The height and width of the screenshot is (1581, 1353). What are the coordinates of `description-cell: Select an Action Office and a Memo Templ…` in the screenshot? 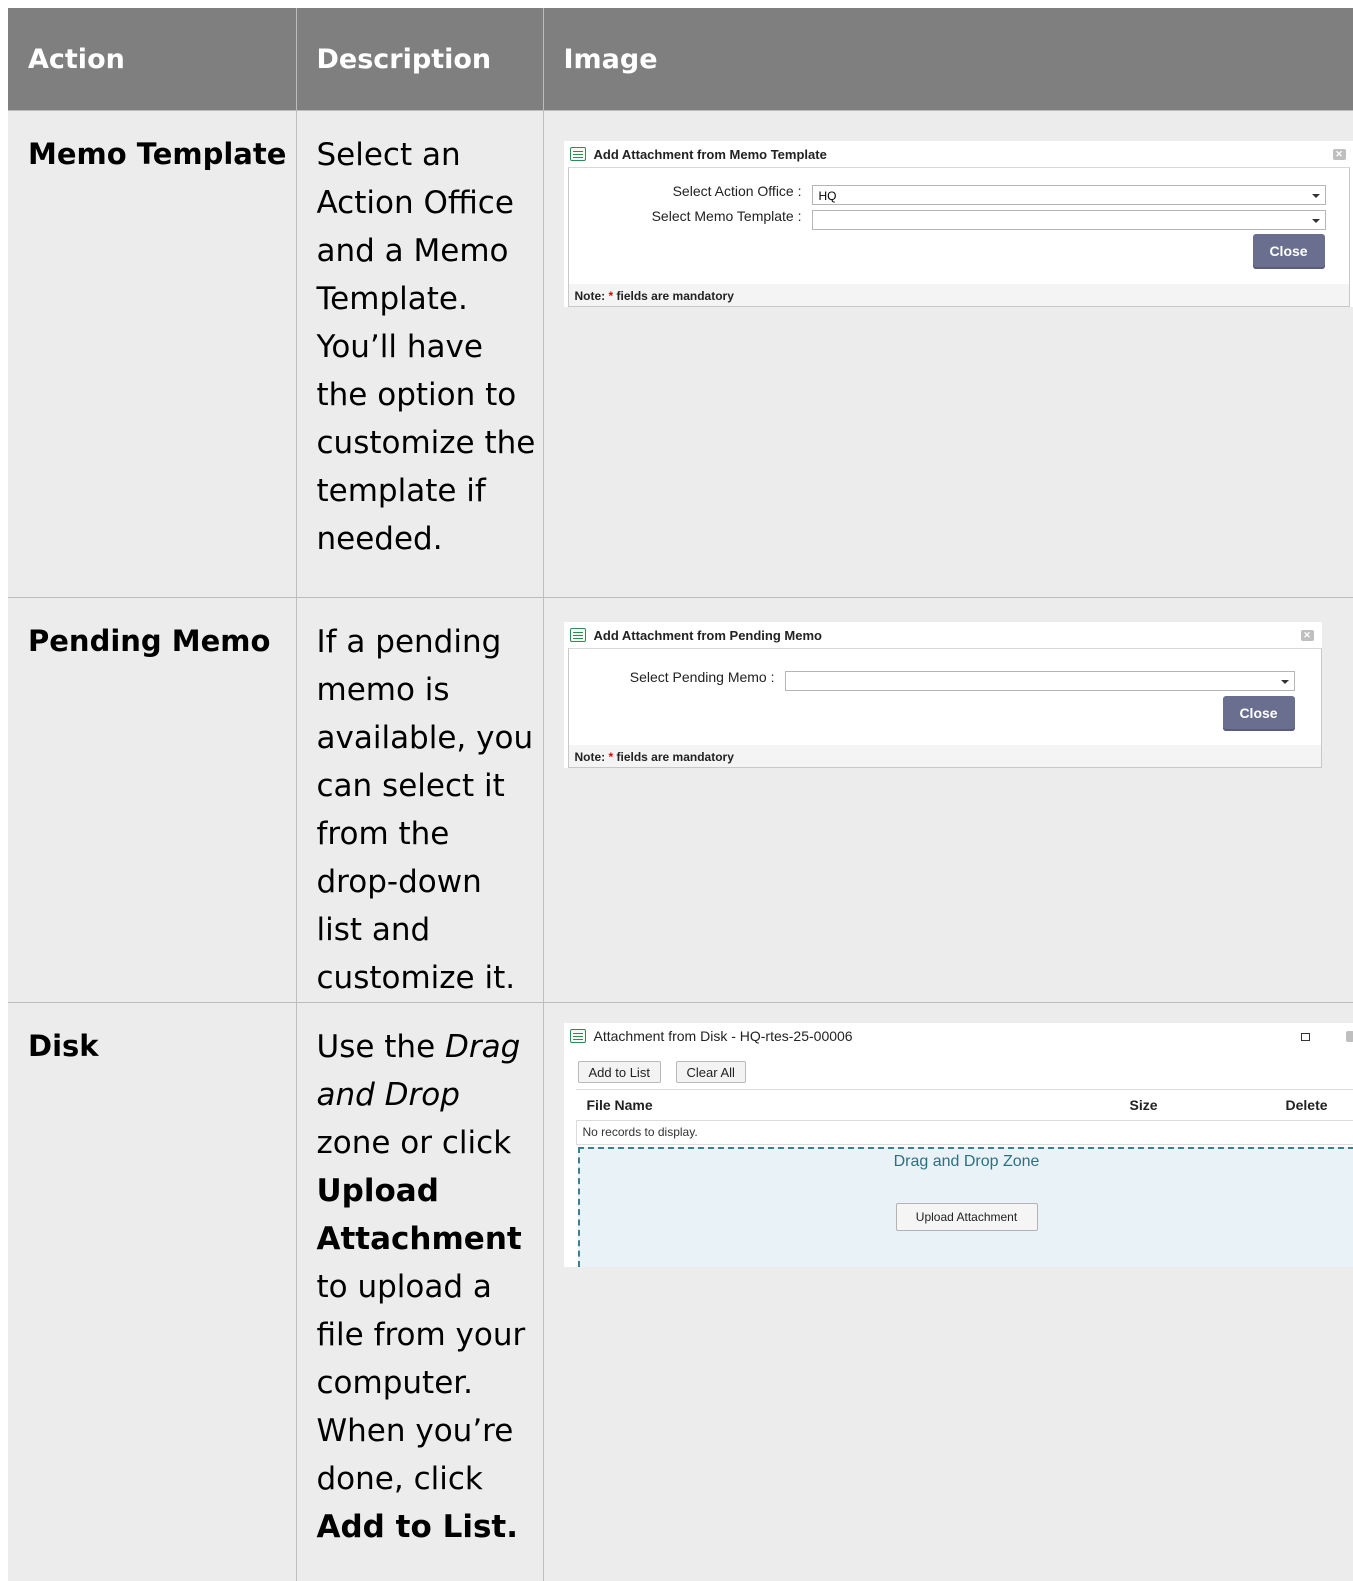 It's located at (419, 354).